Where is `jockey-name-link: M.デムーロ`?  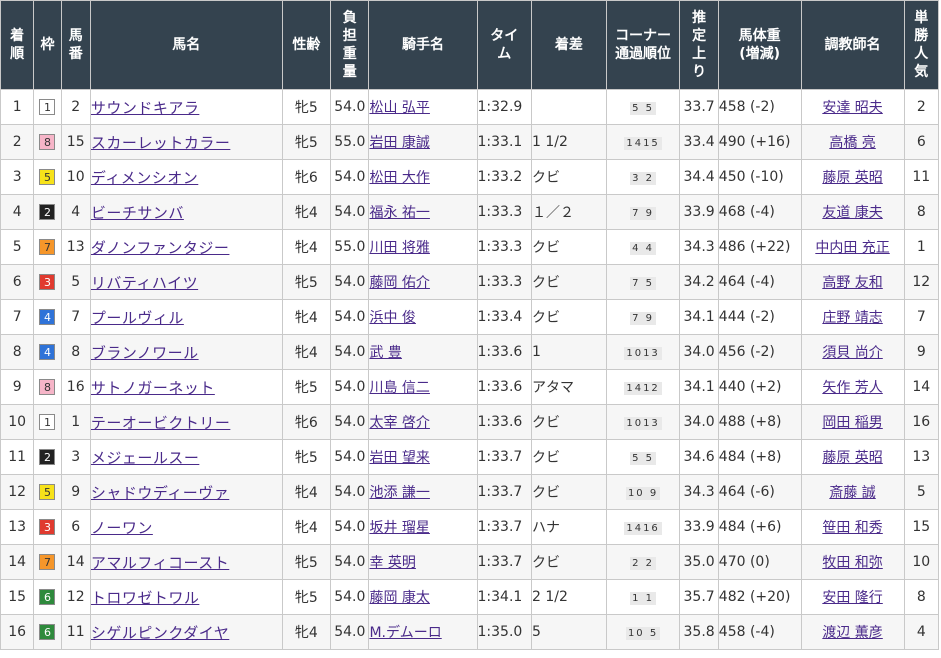
jockey-name-link: M.デムーロ is located at coordinates (406, 633).